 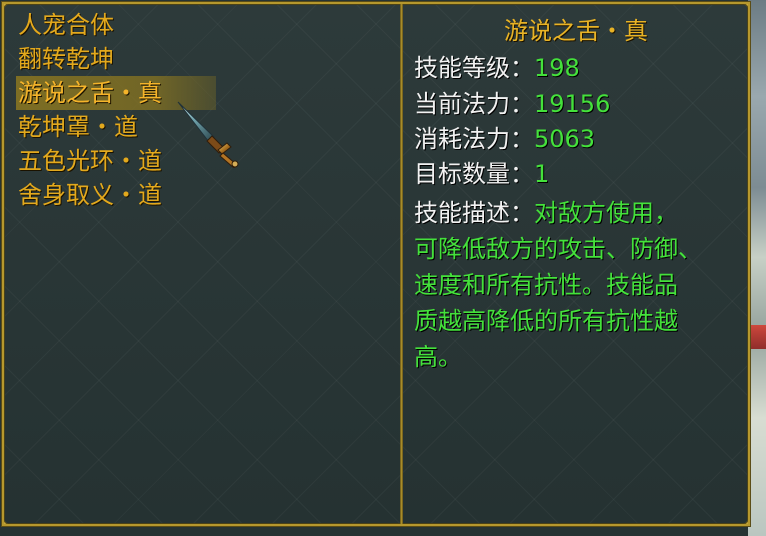 I want to click on sword-cursor-icon, so click(x=208, y=134).